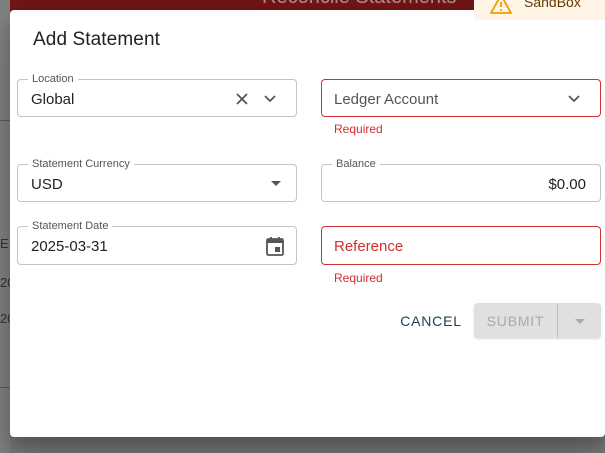  I want to click on statement-currency-value: USD, so click(47, 184).